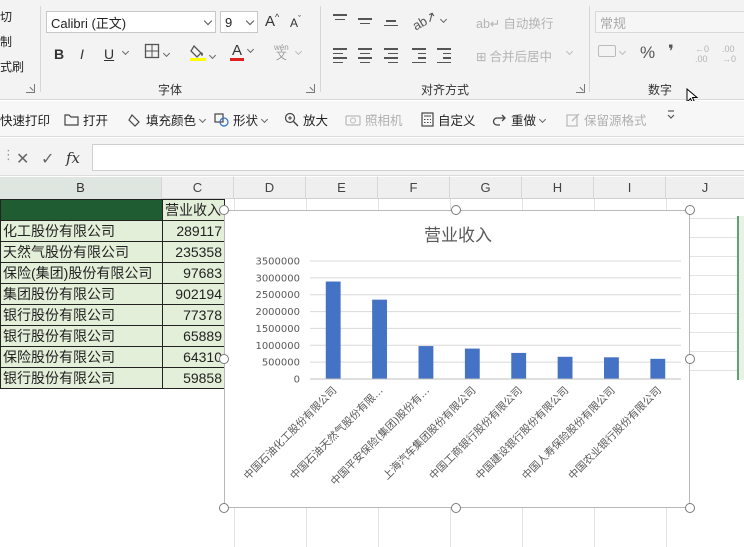  What do you see at coordinates (522, 433) in the screenshot?
I see `x-tick-label: 中国建设银行股份有限公司` at bounding box center [522, 433].